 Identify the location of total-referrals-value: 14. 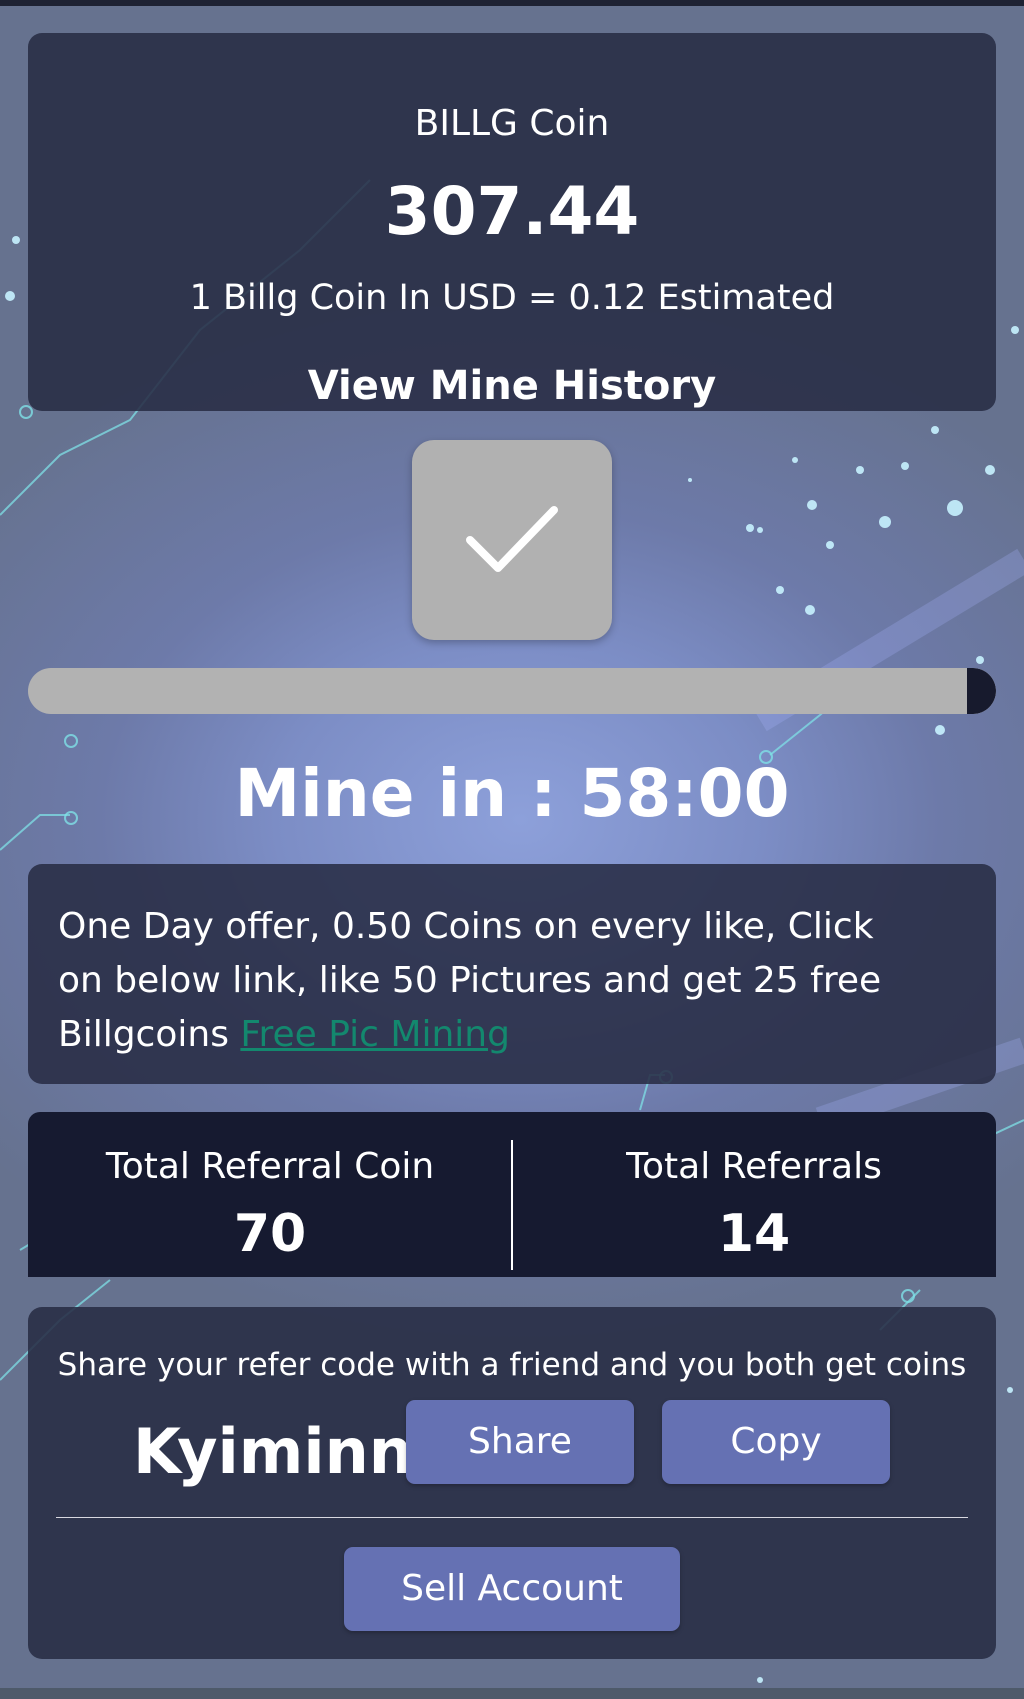
(754, 1234).